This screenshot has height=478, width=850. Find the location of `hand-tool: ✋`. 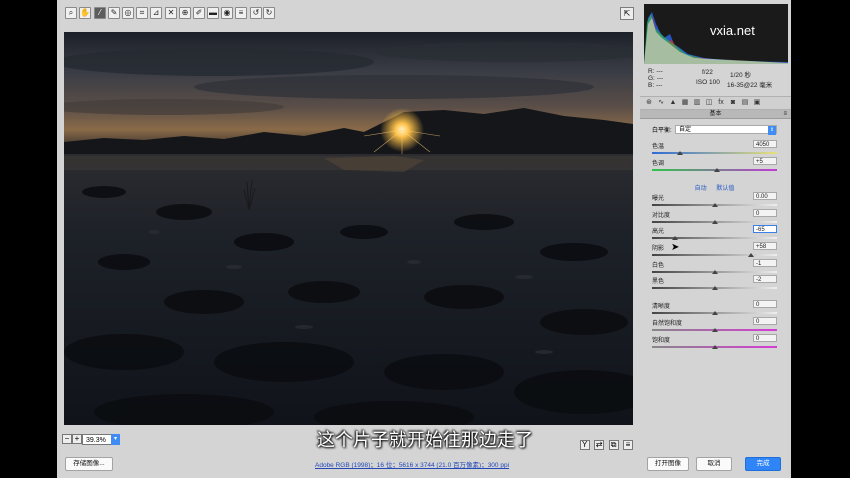

hand-tool: ✋ is located at coordinates (85, 13).